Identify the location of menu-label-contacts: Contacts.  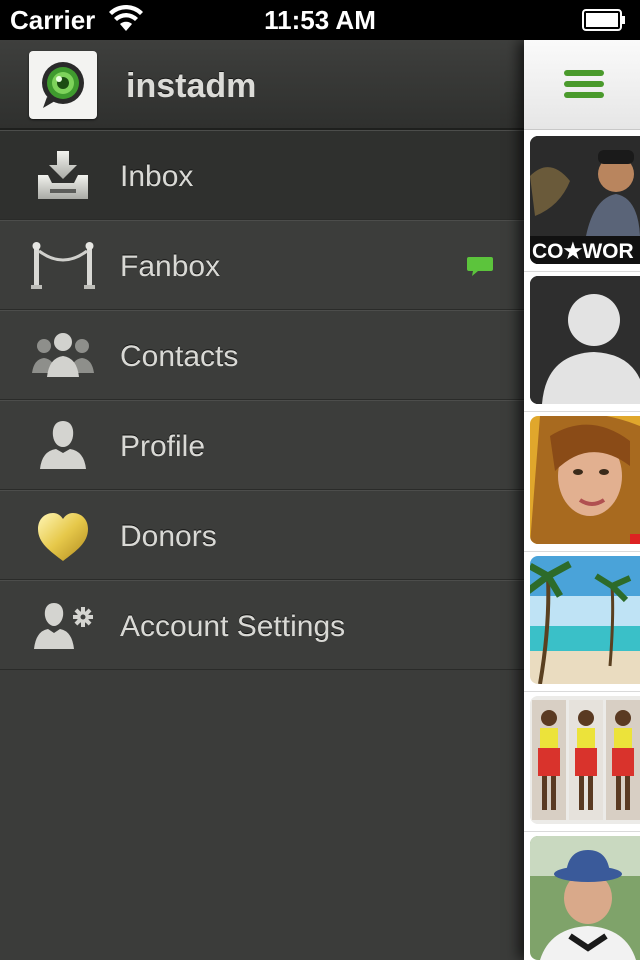
(179, 356).